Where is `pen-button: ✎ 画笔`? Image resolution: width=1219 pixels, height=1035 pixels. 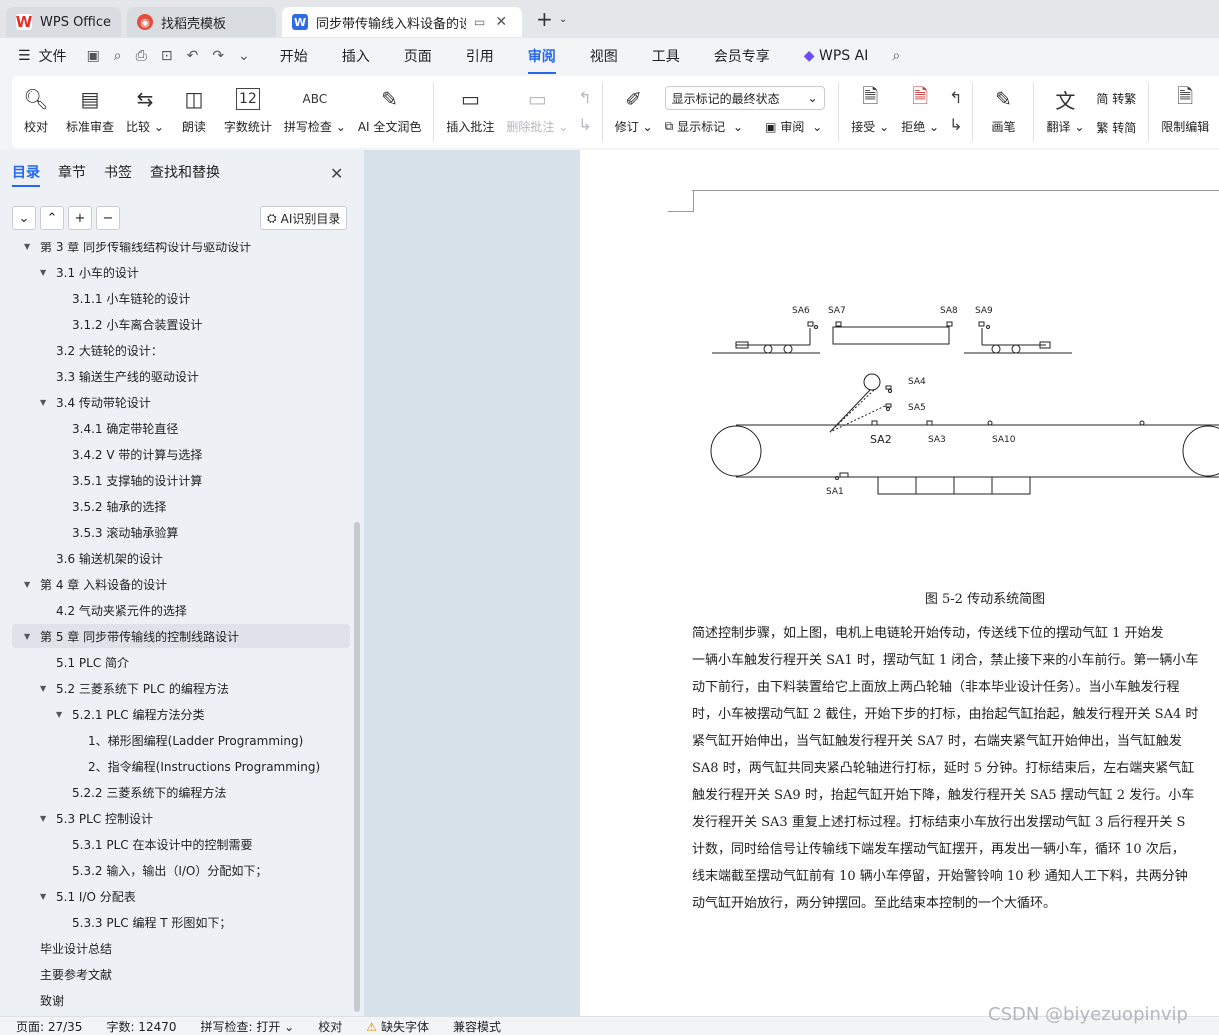 pen-button: ✎ 画笔 is located at coordinates (1003, 108).